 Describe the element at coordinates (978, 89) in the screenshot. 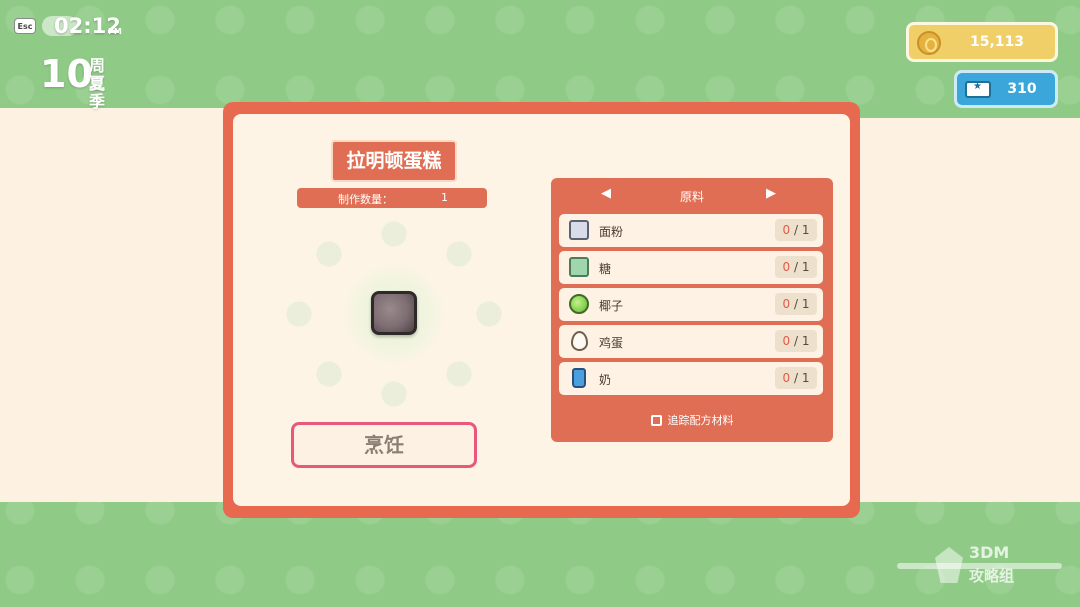

I see `ticket-icon` at that location.